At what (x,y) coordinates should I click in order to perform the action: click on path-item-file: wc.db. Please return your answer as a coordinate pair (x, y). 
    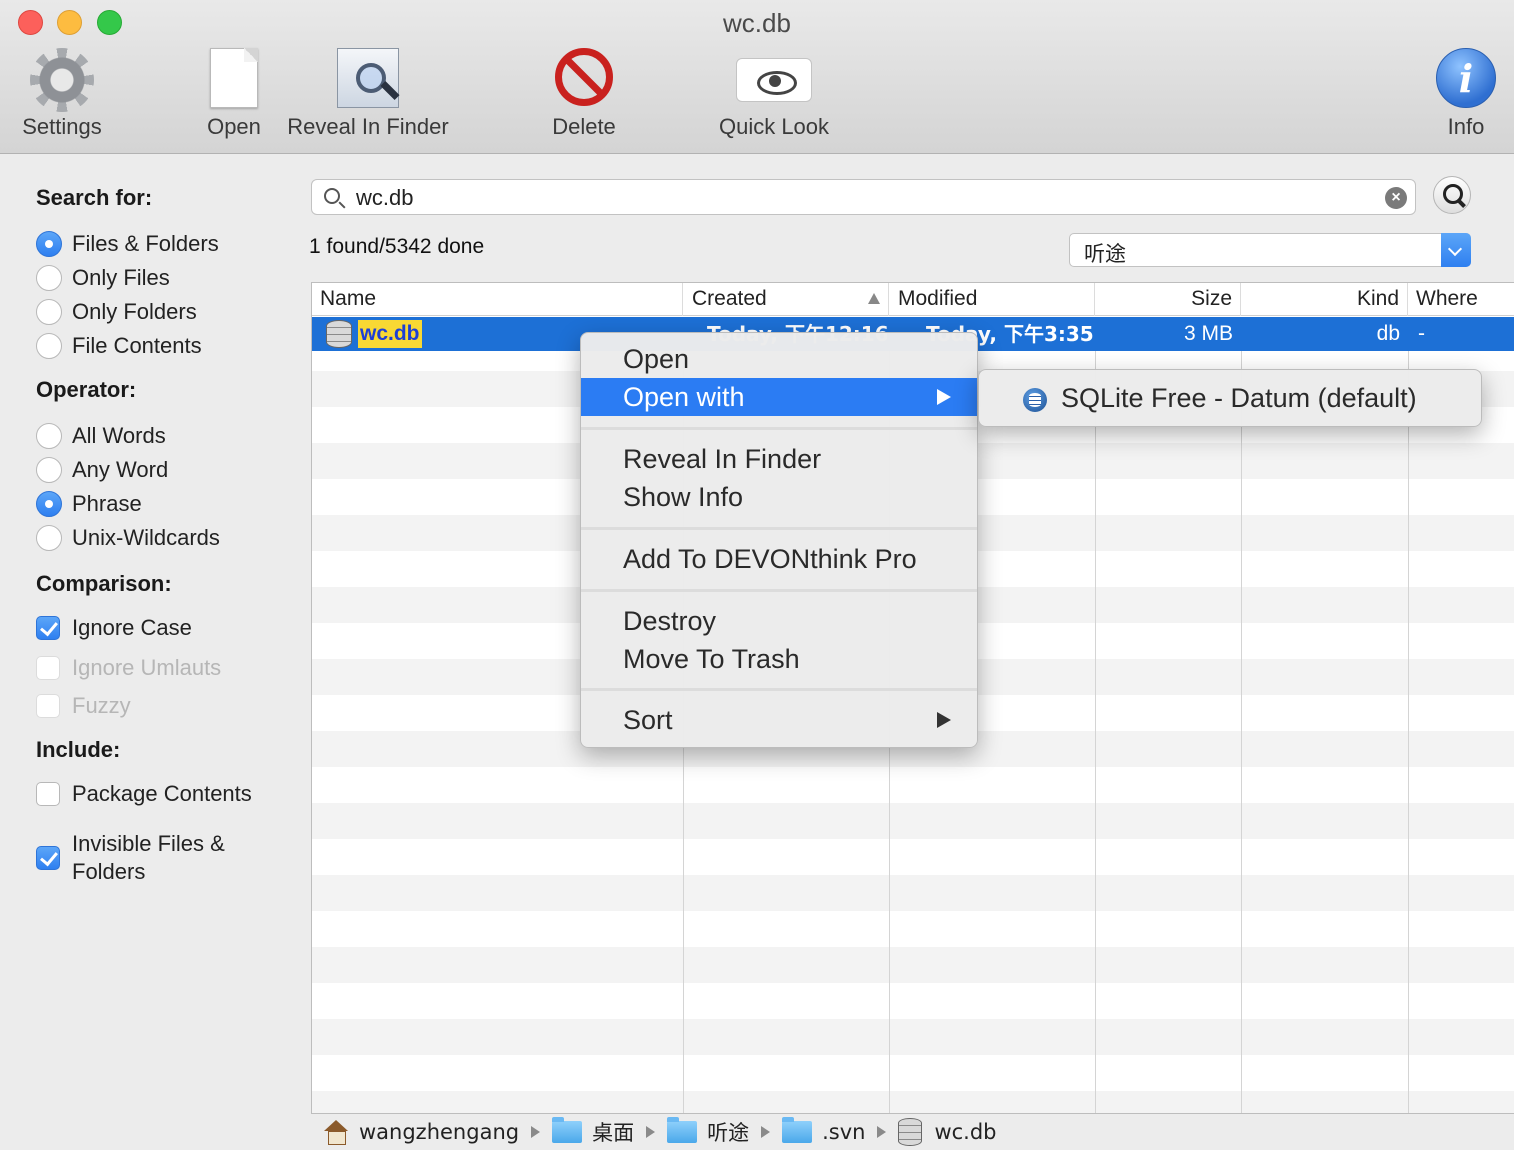
    Looking at the image, I should click on (947, 1132).